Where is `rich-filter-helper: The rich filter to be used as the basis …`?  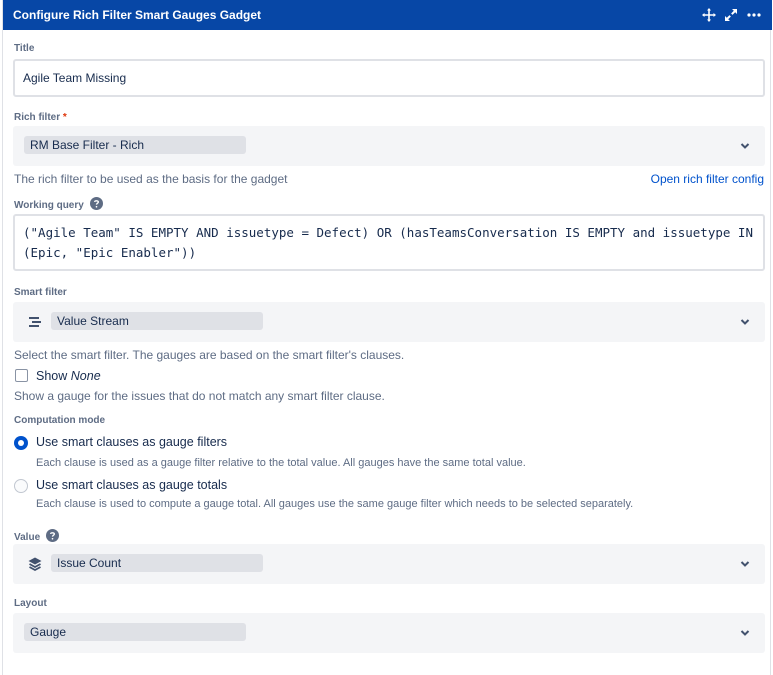 rich-filter-helper: The rich filter to be used as the basis … is located at coordinates (151, 179).